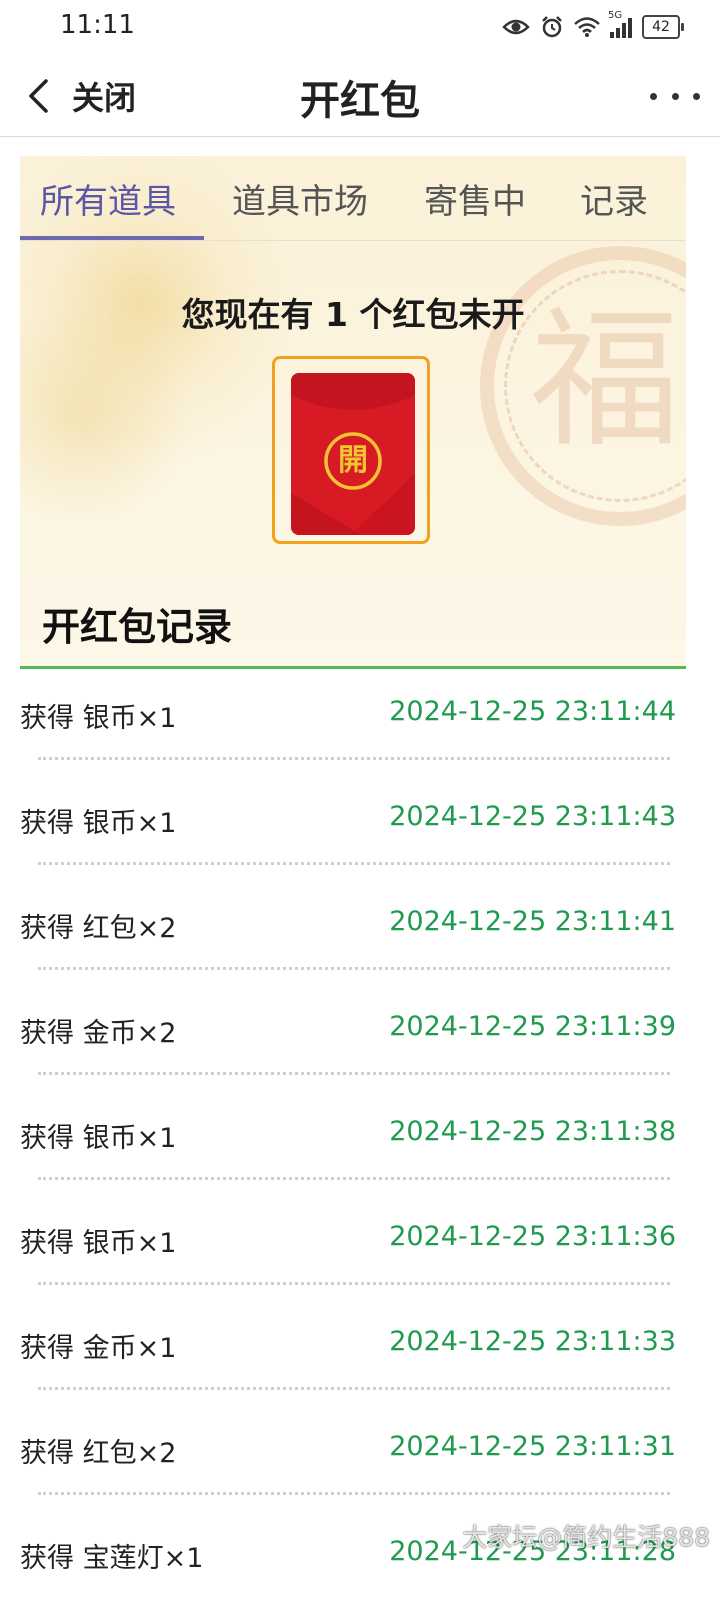 Image resolution: width=720 pixels, height=1614 pixels. I want to click on close-label: 关闭, so click(104, 98).